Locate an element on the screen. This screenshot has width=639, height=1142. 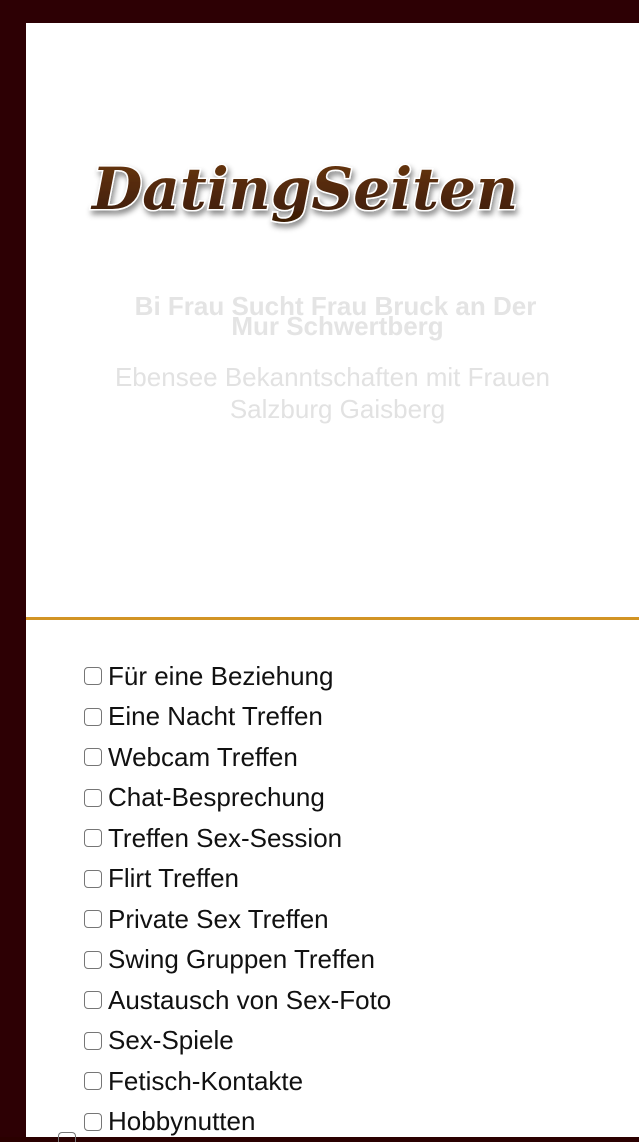
option-item: Treffen Sex-Session is located at coordinates (237, 838).